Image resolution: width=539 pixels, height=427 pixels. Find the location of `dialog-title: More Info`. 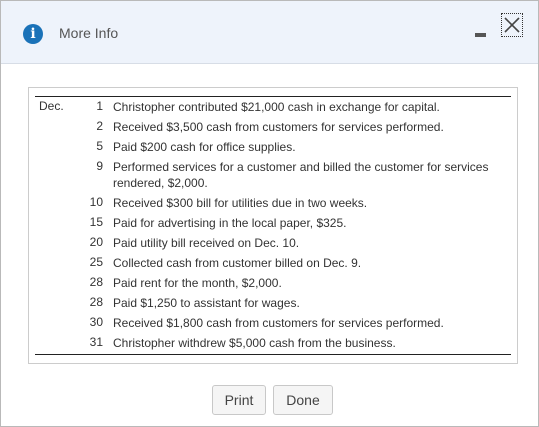

dialog-title: More Info is located at coordinates (89, 33).